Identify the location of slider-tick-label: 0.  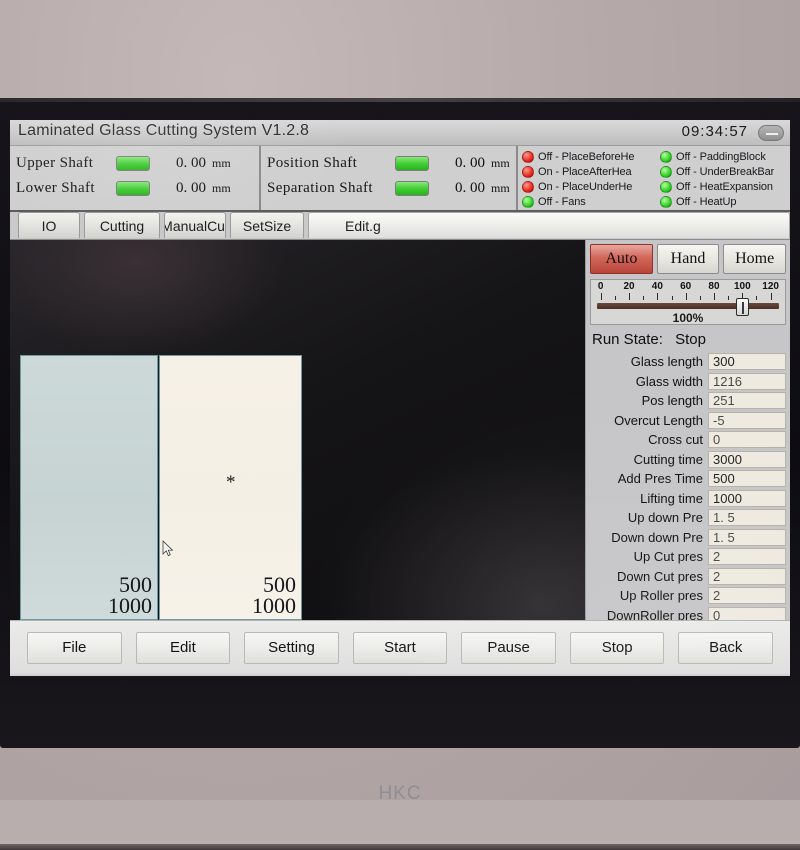
(600, 286).